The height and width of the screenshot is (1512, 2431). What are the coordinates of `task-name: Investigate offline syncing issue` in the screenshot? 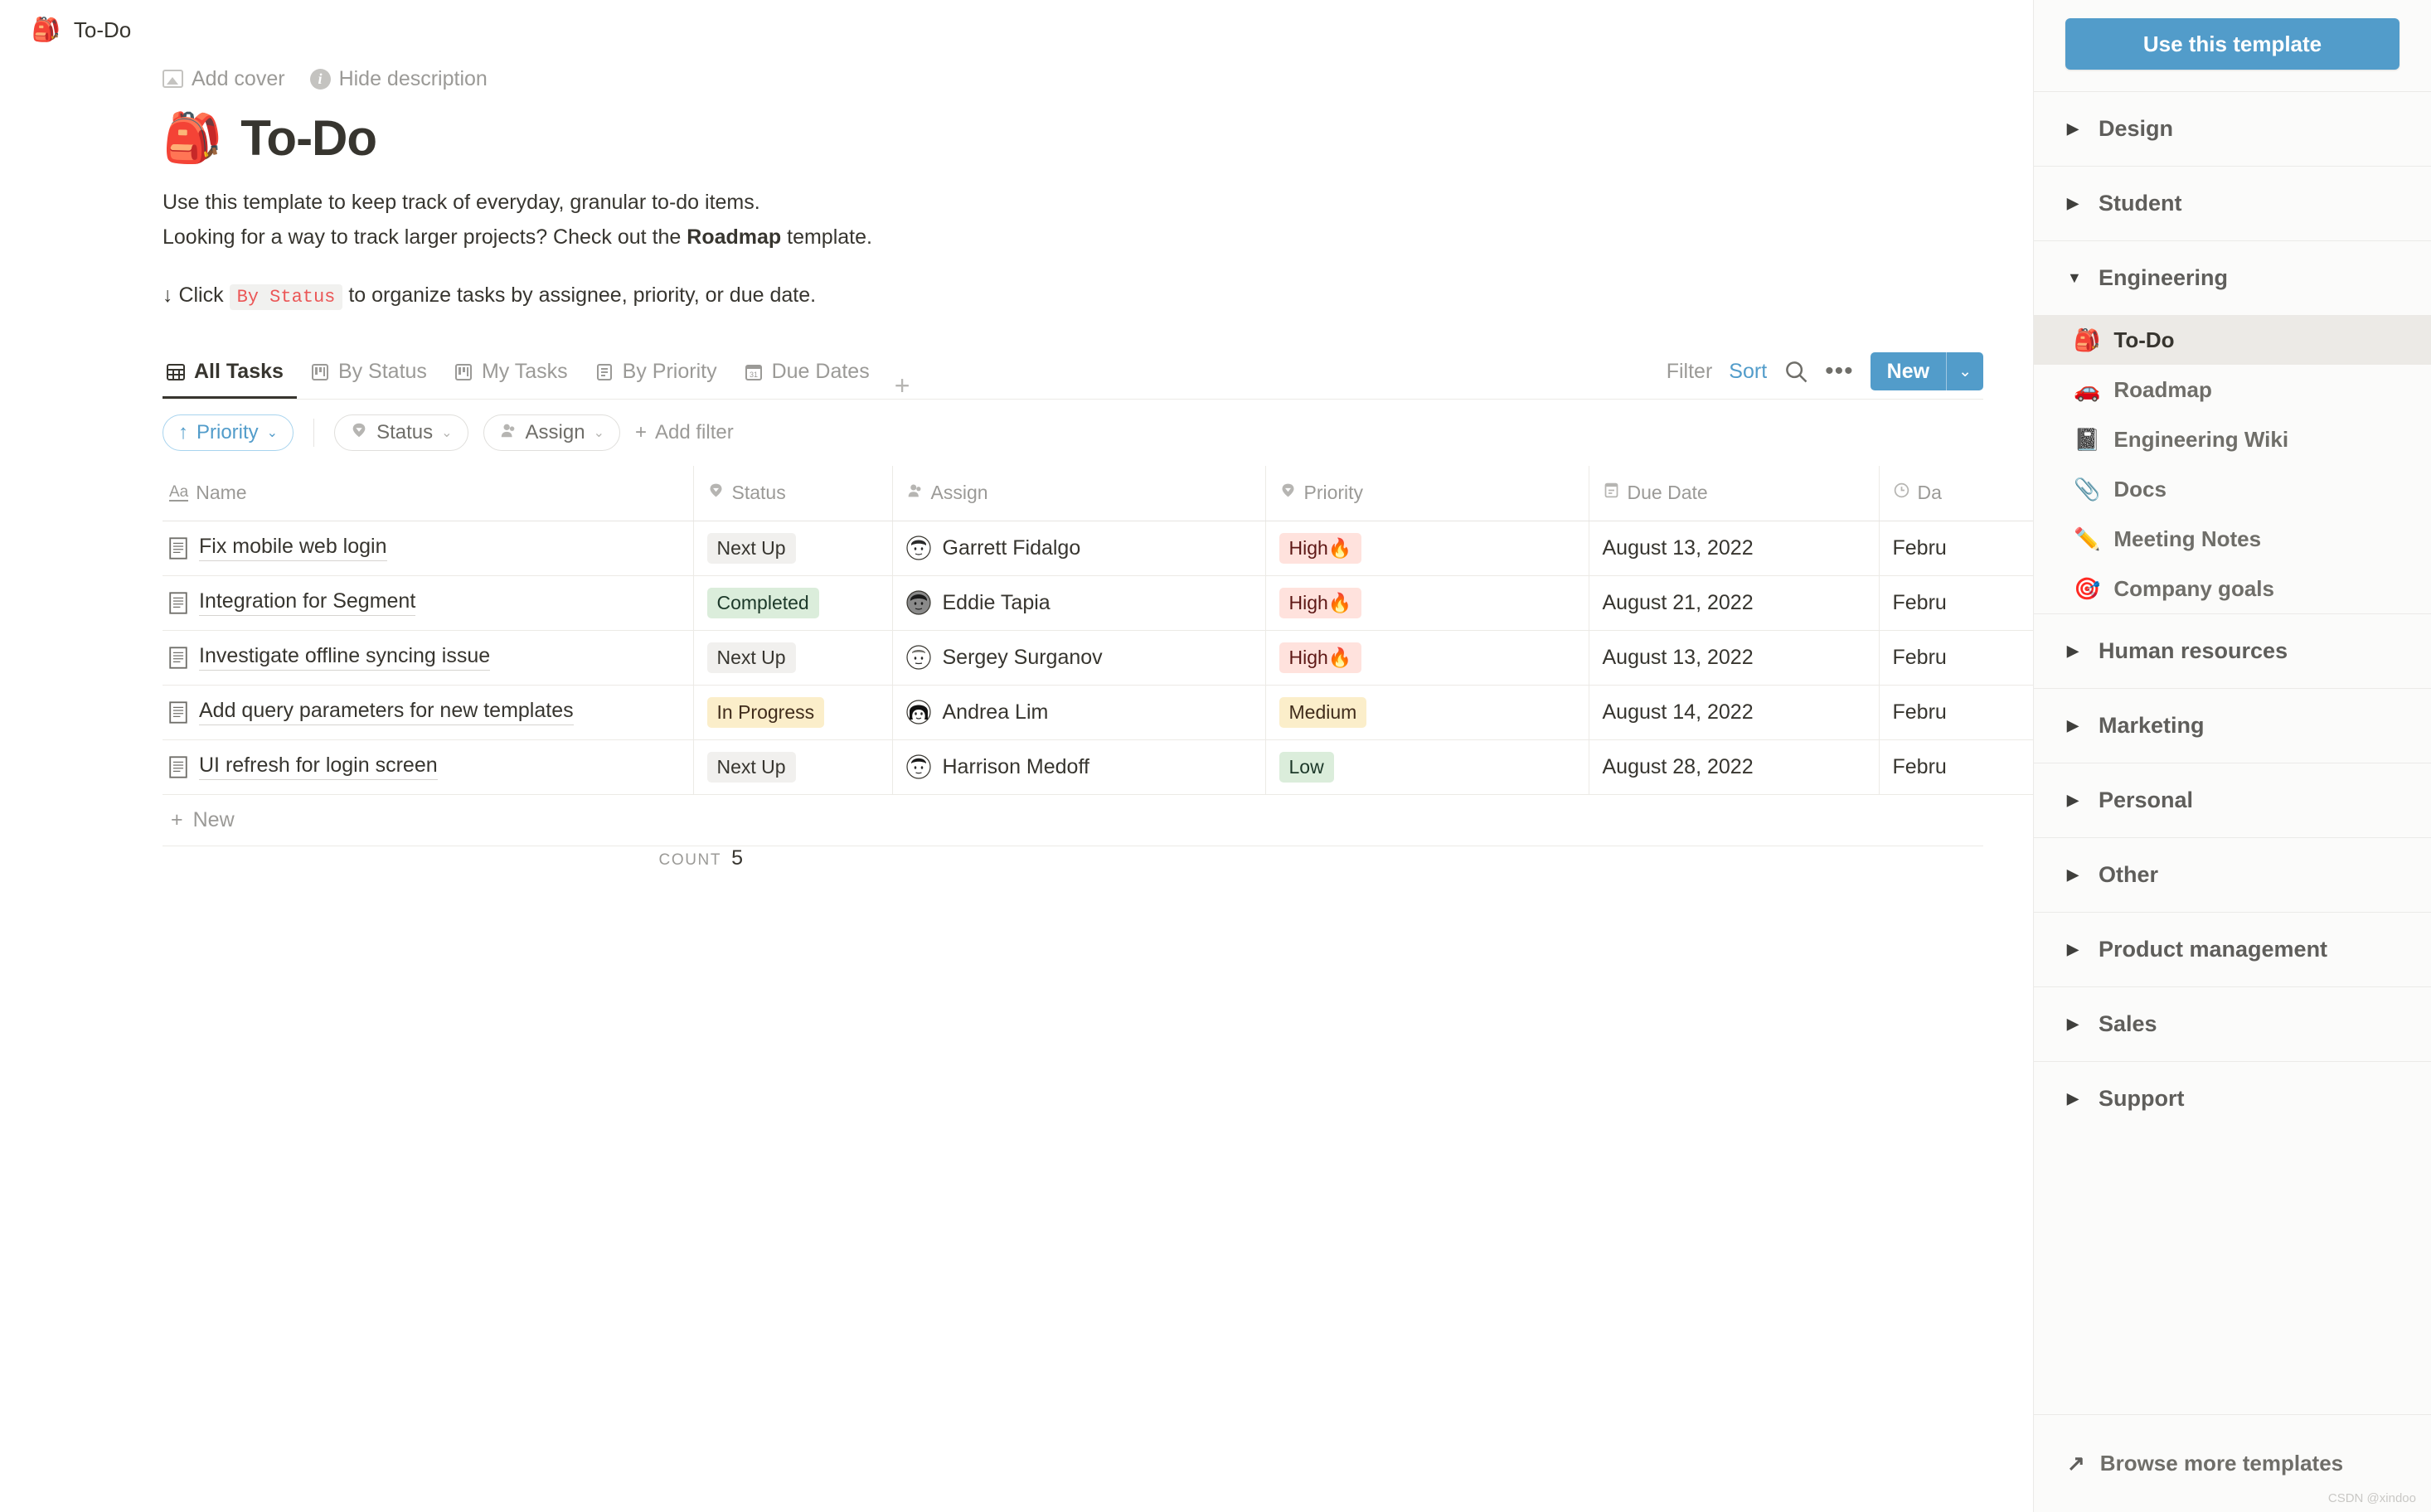 It's located at (345, 657).